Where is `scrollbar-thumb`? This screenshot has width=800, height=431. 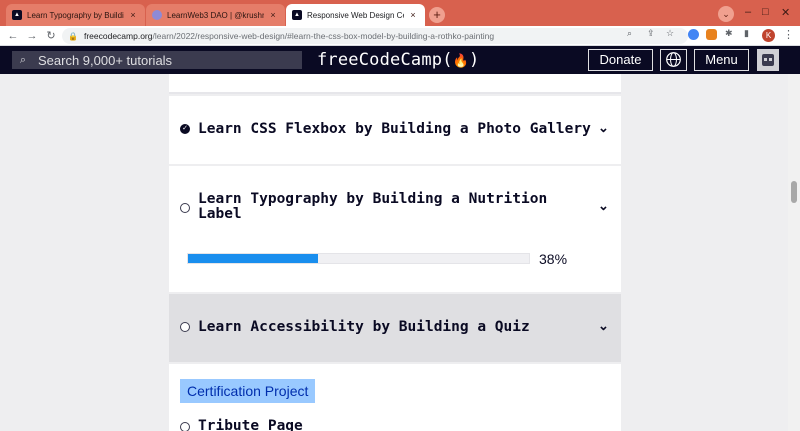
scrollbar-thumb is located at coordinates (794, 192).